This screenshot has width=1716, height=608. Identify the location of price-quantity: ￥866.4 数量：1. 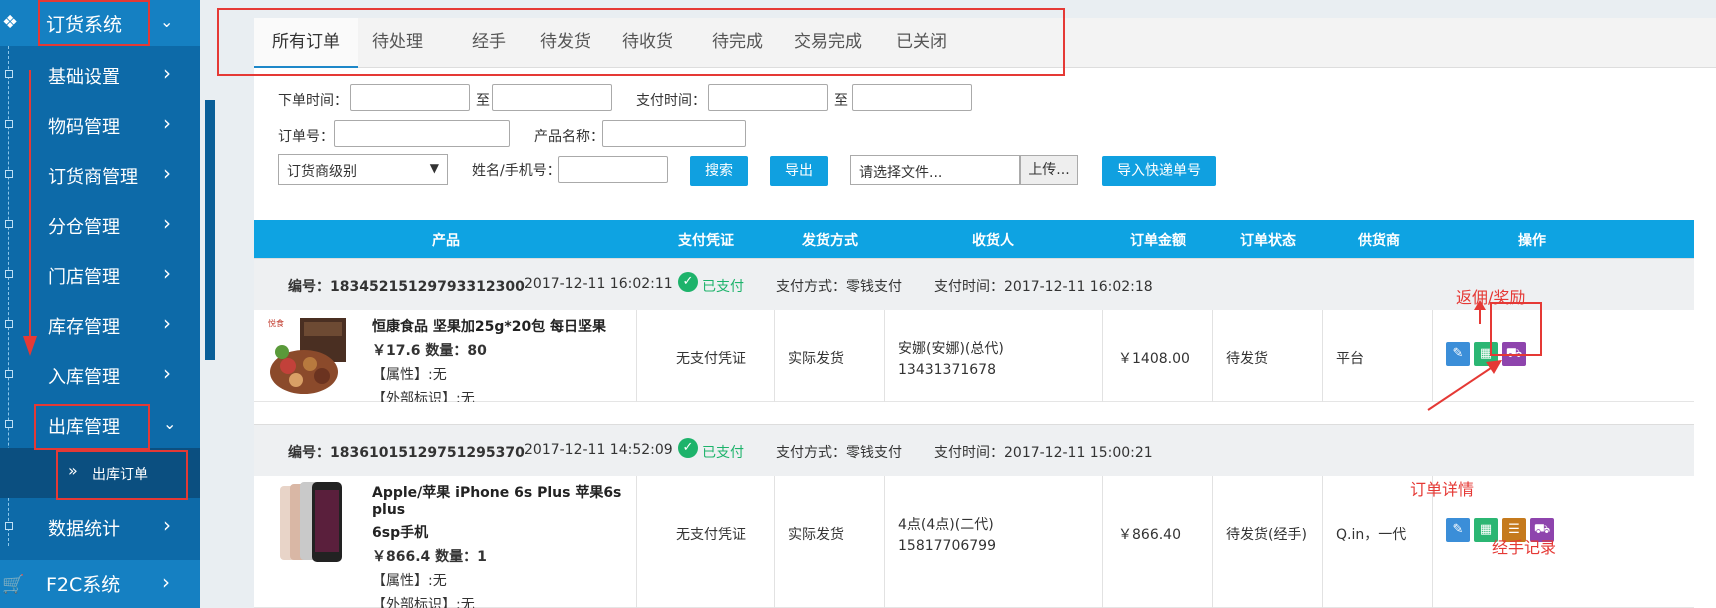
(429, 557).